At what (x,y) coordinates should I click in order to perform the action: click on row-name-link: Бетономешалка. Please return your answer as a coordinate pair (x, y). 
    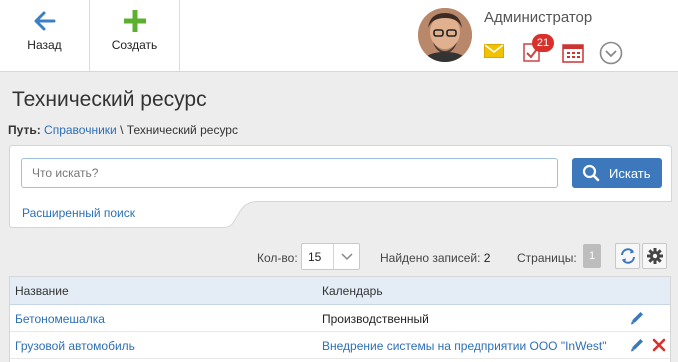
    Looking at the image, I should click on (60, 319).